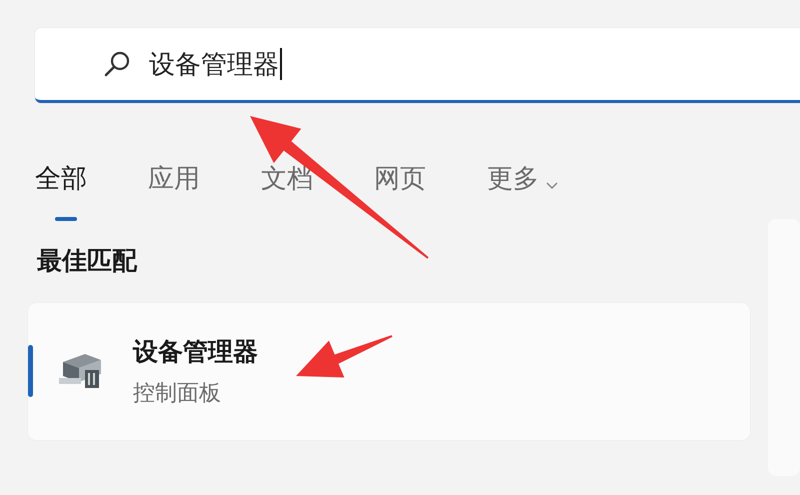 The image size is (800, 495). I want to click on result-title: 设备管理器, so click(195, 352).